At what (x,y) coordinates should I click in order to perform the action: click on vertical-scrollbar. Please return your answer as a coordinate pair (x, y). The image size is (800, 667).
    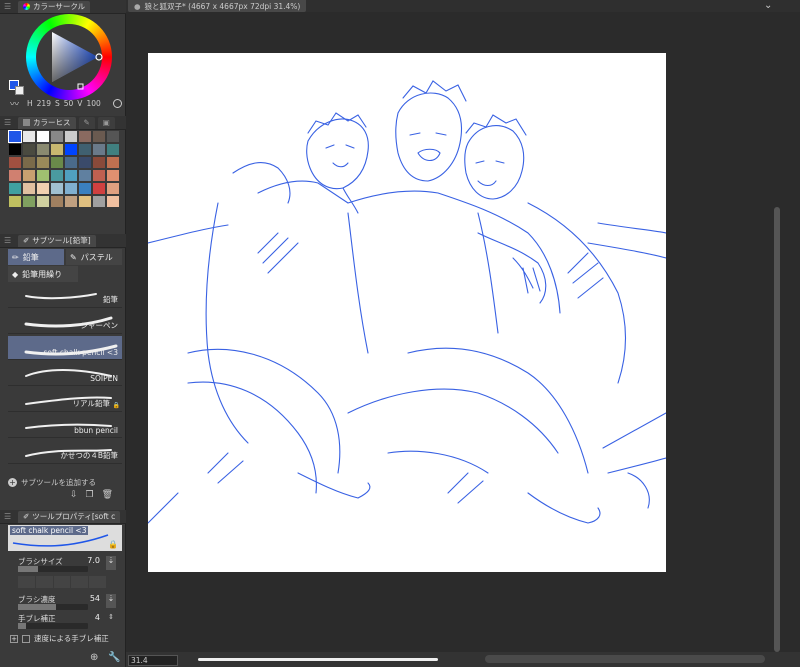
    Looking at the image, I should click on (777, 332).